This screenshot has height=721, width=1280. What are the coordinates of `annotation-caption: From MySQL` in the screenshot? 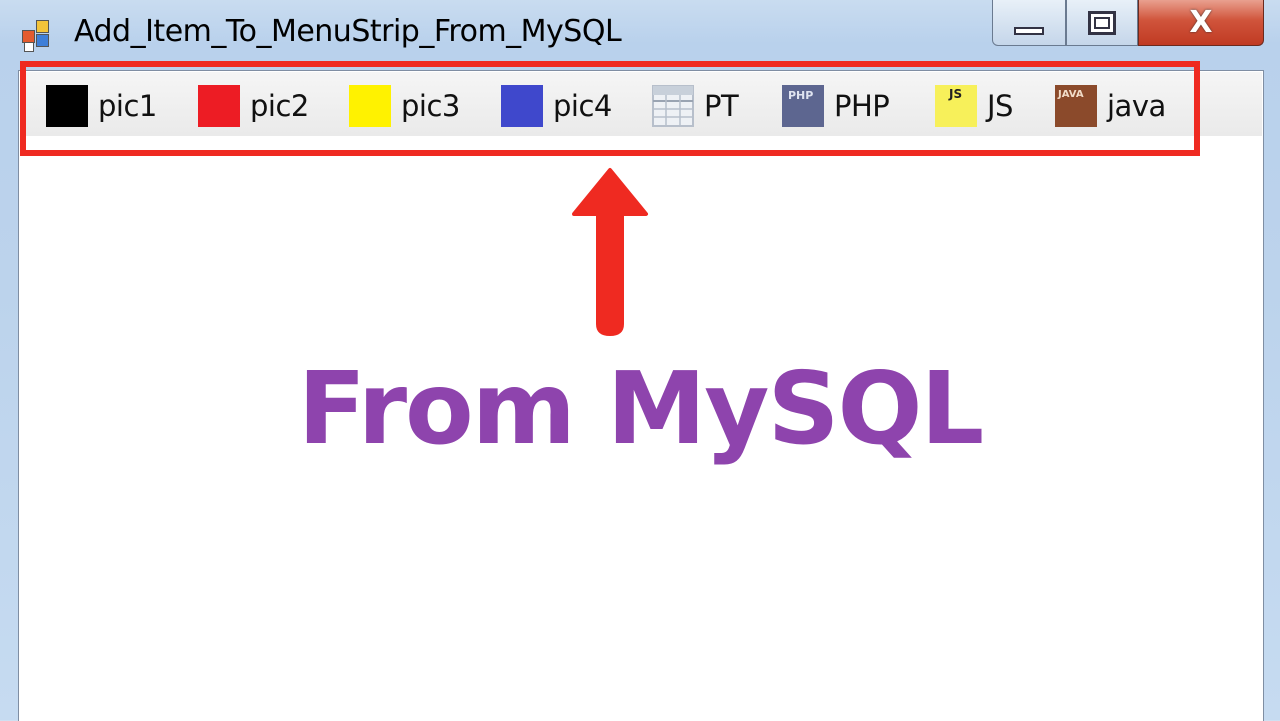 It's located at (640, 408).